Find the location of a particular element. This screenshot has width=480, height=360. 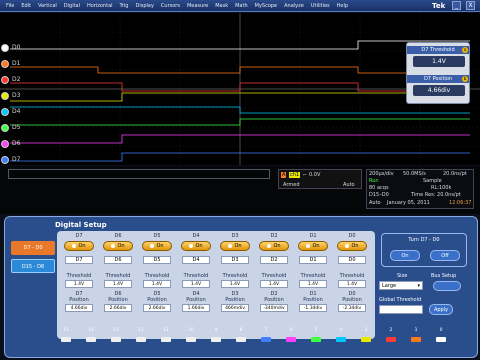

menu-display: Display is located at coordinates (144, 6).